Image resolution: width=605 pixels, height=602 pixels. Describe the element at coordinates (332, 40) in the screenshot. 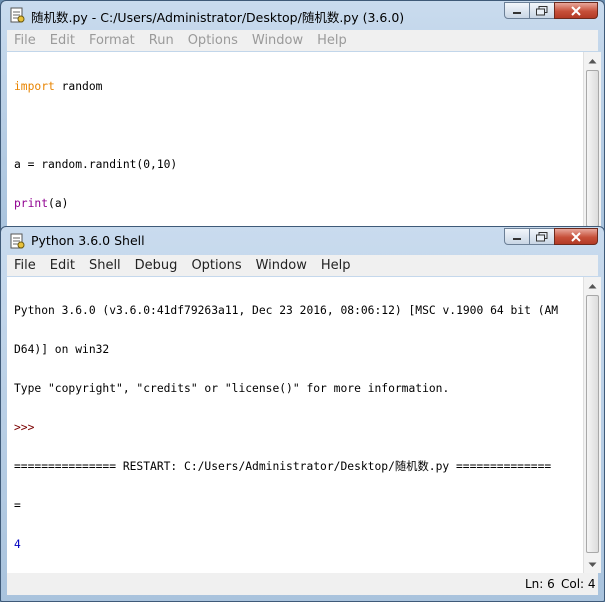

I see `editor-menu-help: Help` at that location.